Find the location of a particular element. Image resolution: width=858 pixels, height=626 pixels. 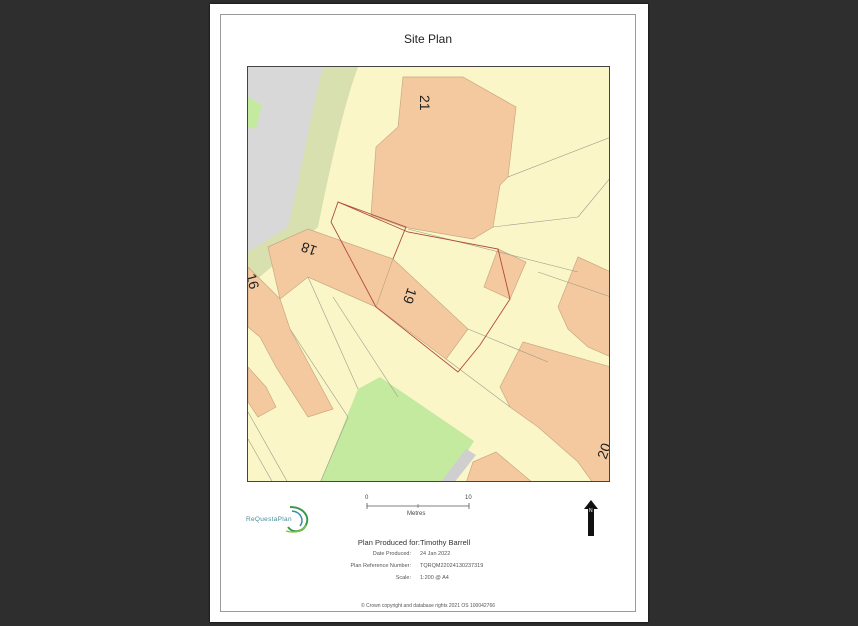

produced-for-label: Plan Produced for: is located at coordinates (388, 542).